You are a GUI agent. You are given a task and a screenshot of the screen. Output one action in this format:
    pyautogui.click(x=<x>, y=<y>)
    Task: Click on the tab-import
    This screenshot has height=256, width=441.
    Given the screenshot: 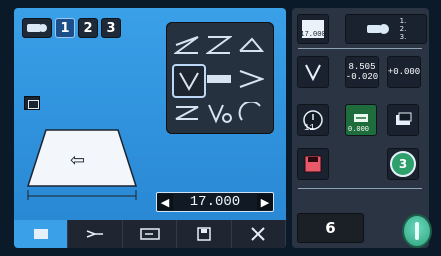 What is the action you would take?
    pyautogui.click(x=150, y=234)
    